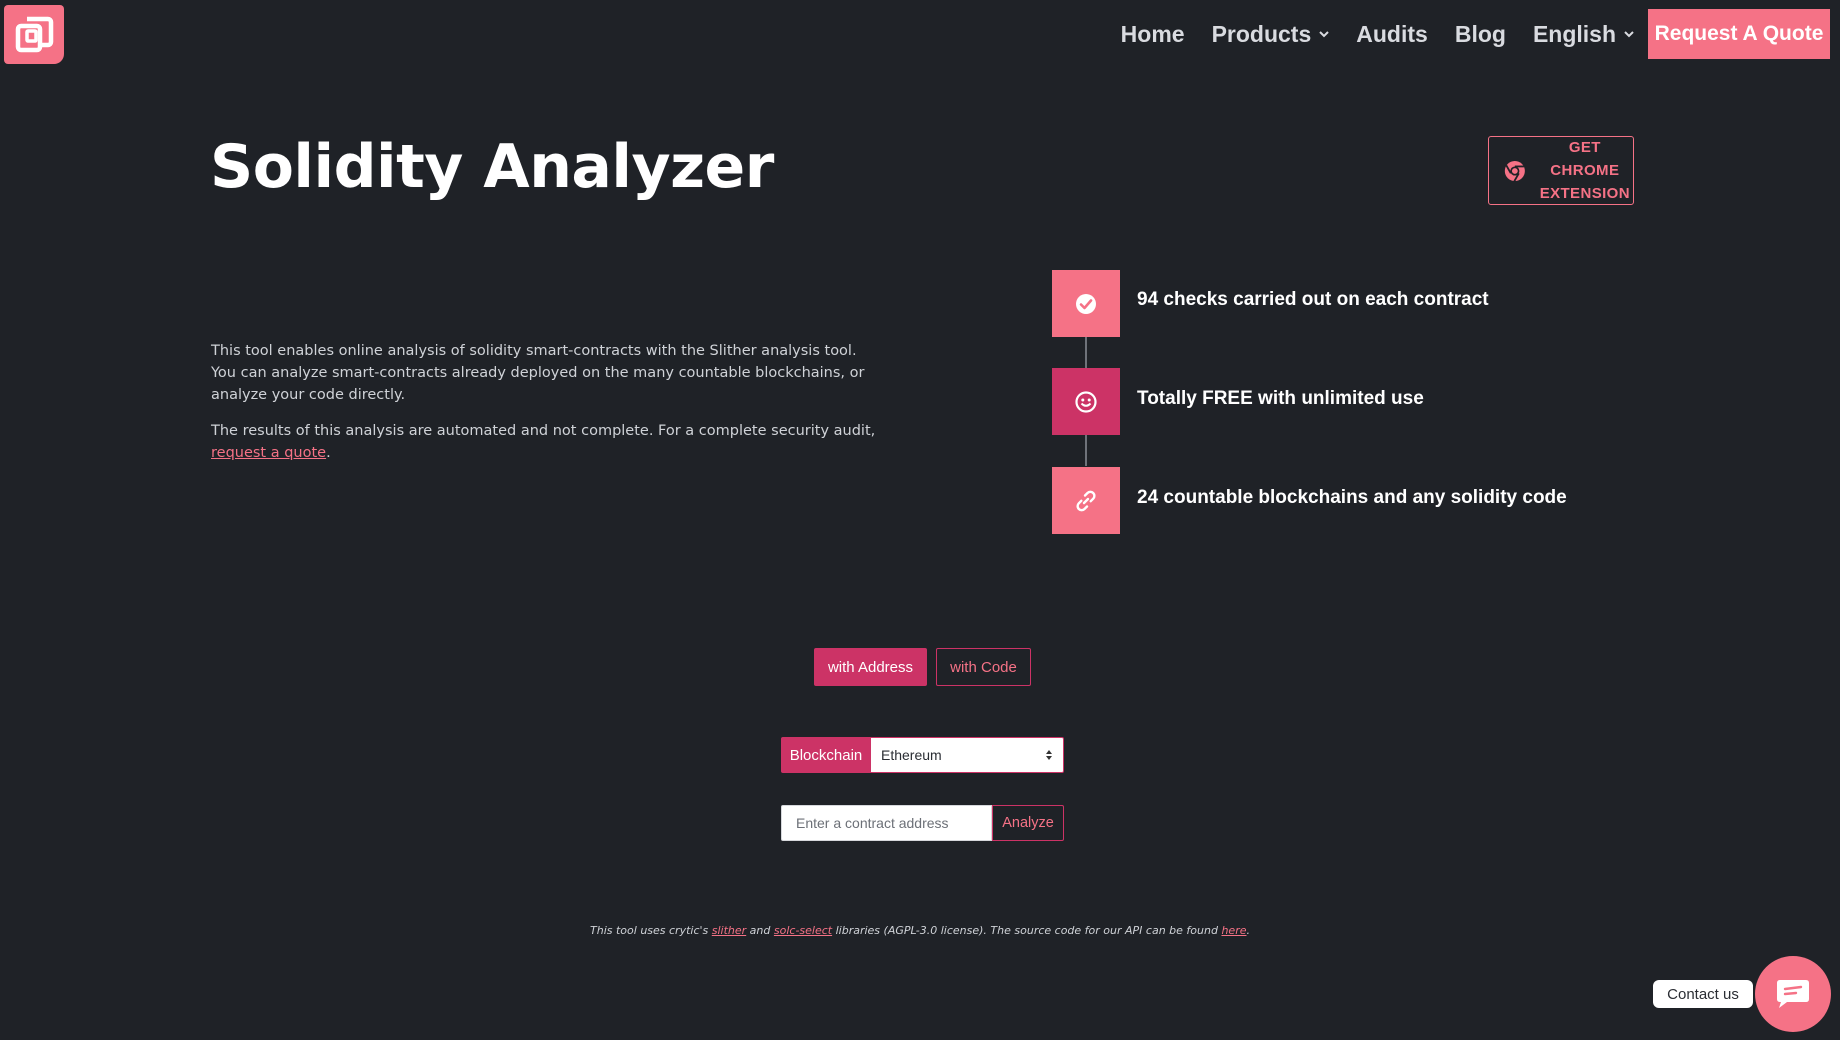 Image resolution: width=1840 pixels, height=1040 pixels. Describe the element at coordinates (1584, 170) in the screenshot. I see `chrome-button-label: GET CHROME EXTENSION` at that location.